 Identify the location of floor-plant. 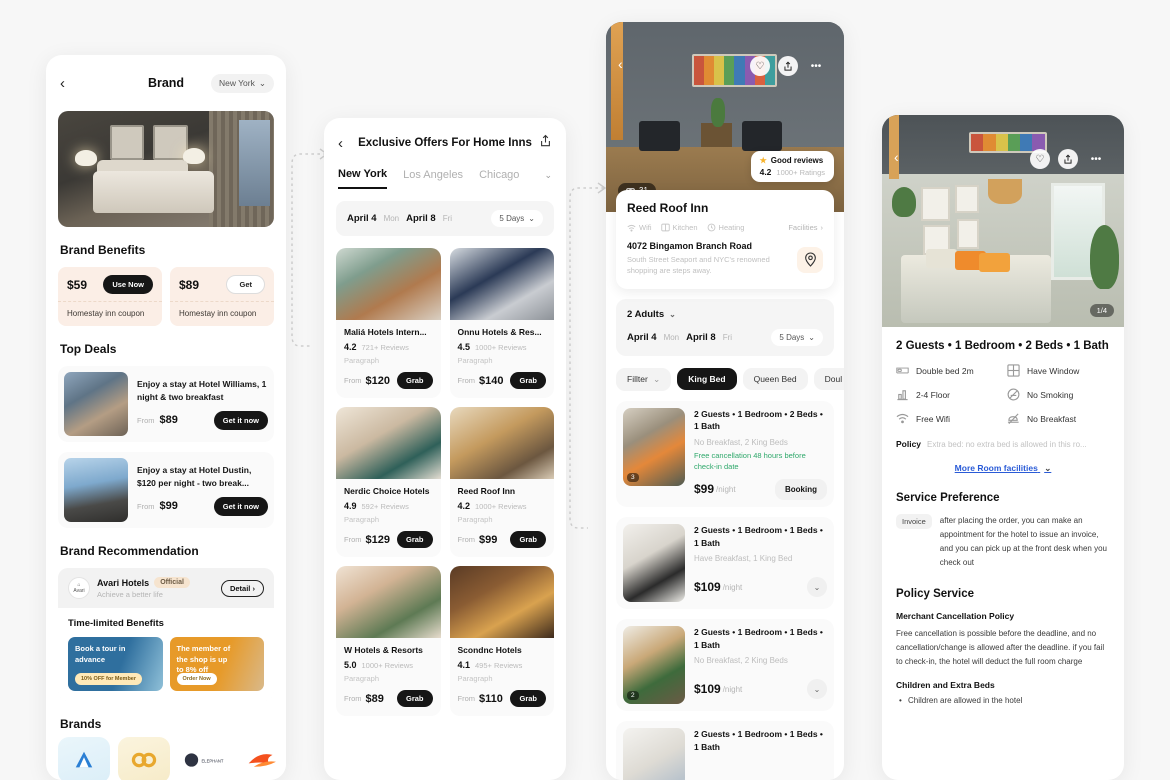
(1105, 257).